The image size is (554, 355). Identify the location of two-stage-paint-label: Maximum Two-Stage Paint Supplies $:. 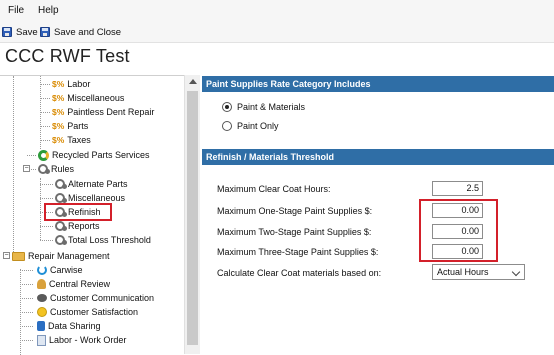
(294, 232).